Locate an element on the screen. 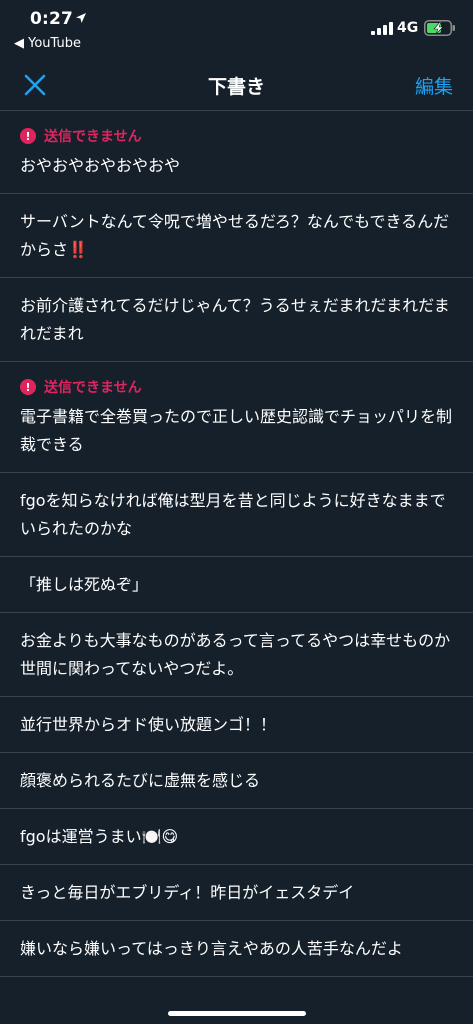  home-indicator is located at coordinates (237, 1013).